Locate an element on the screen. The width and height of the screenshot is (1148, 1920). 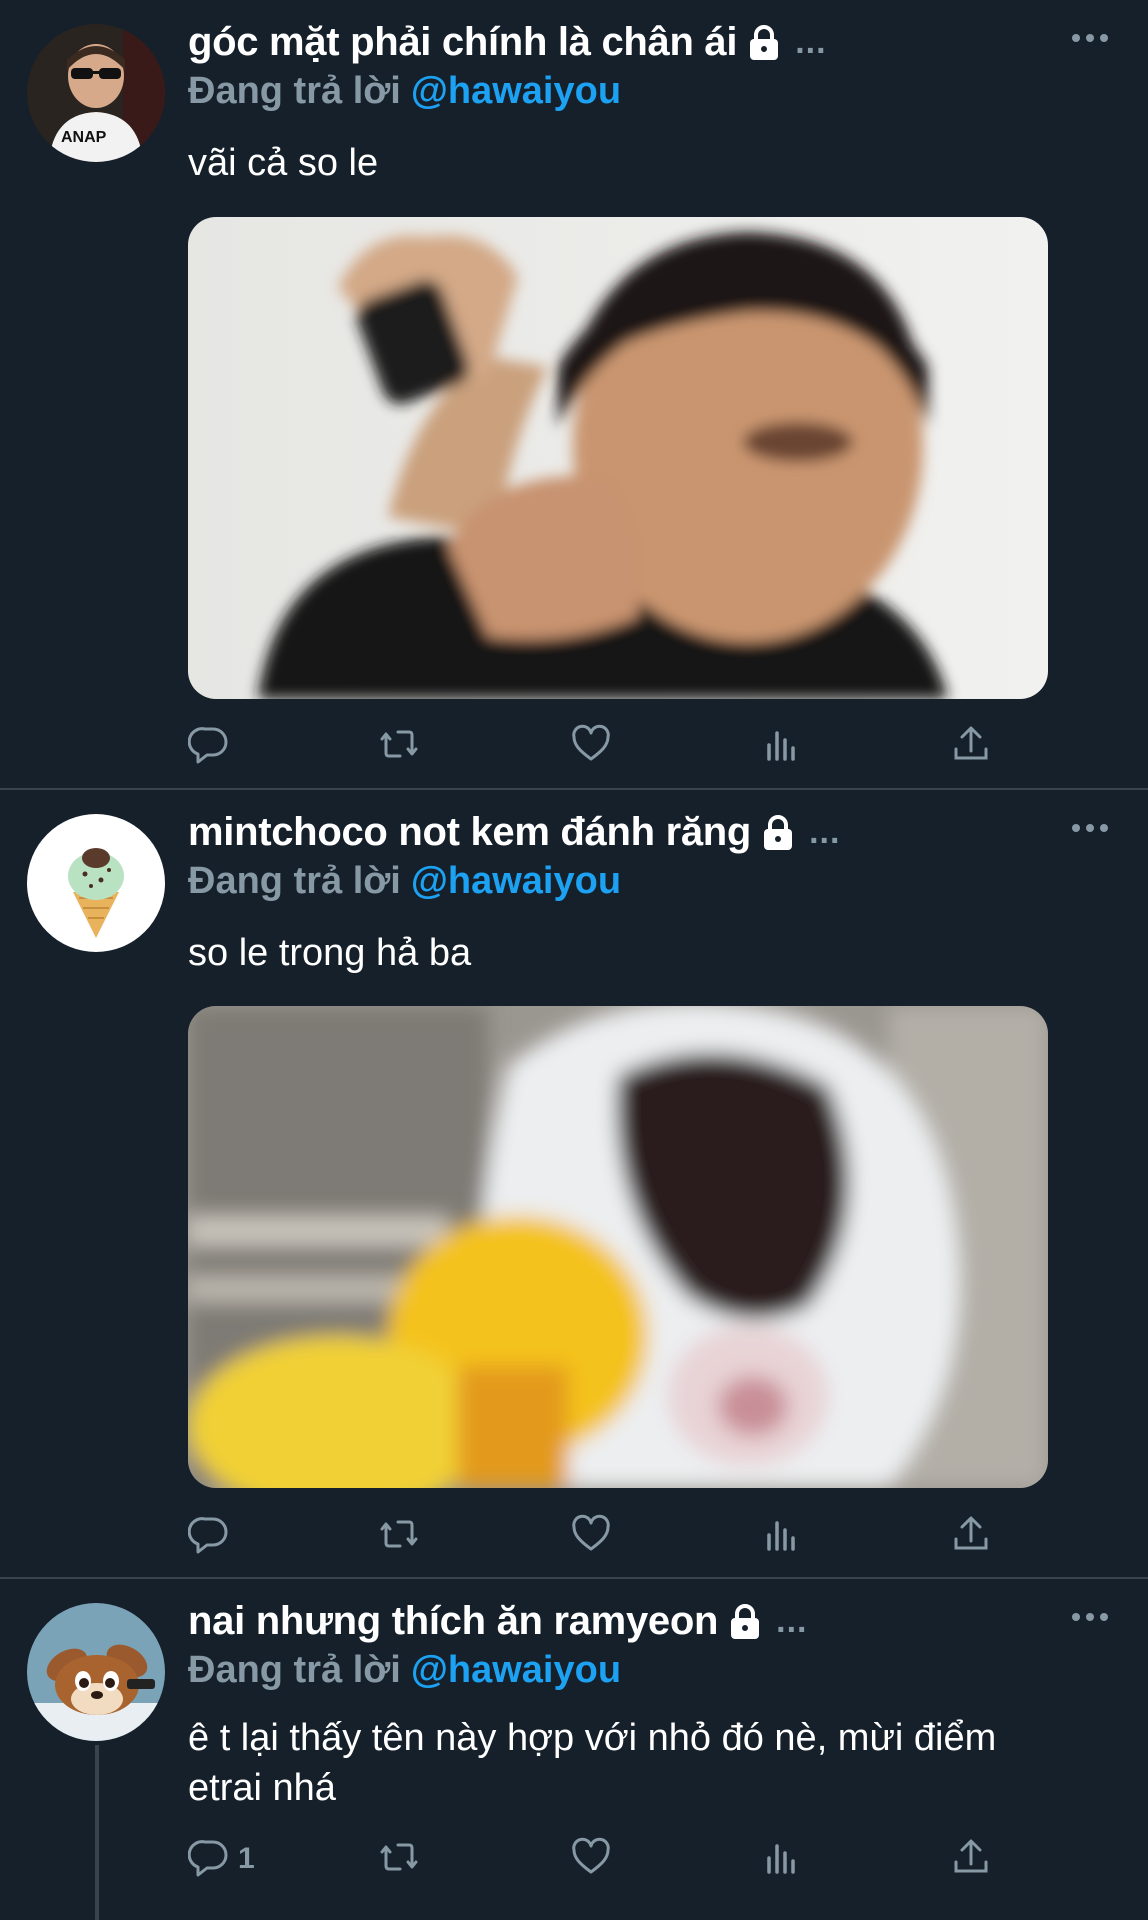
tweet-text: so le trong hả ba is located at coordinates (330, 953).